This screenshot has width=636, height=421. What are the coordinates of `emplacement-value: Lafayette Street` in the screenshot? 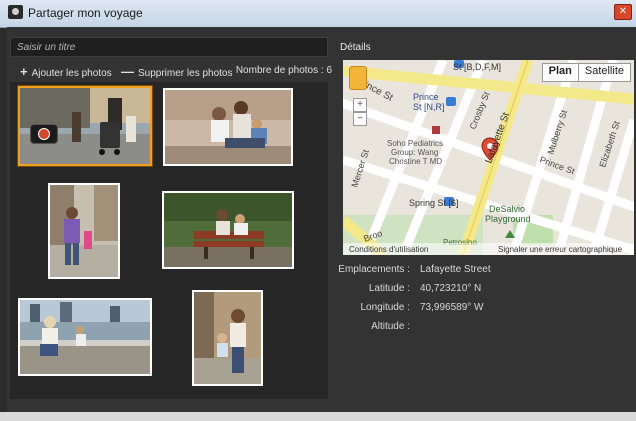 It's located at (455, 269).